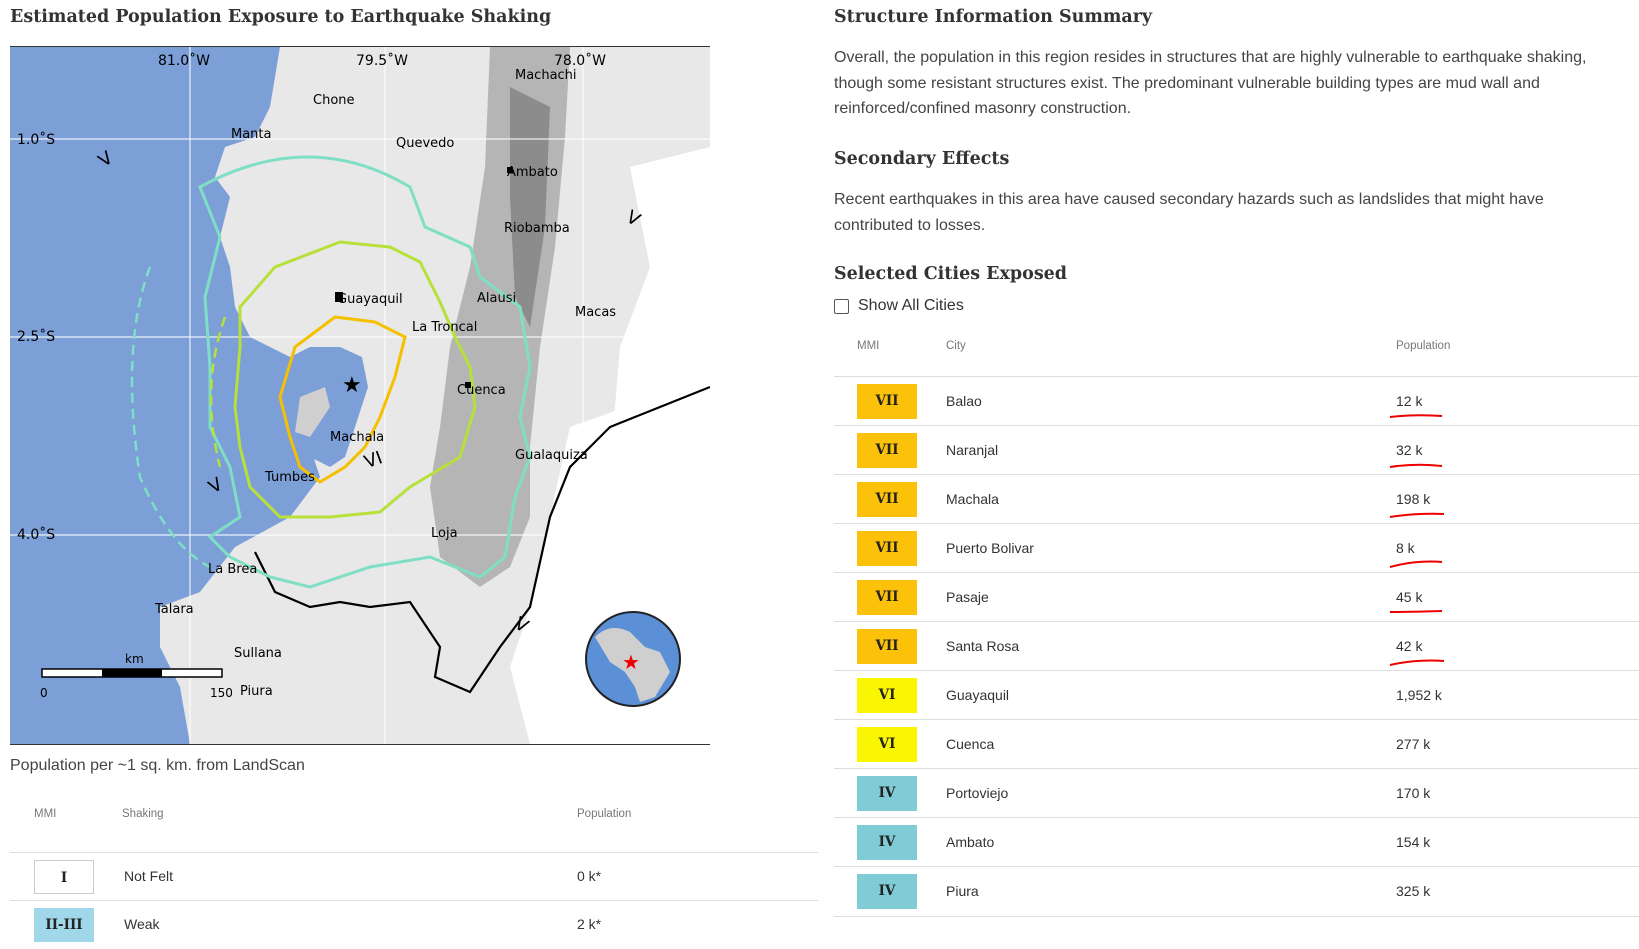 Image resolution: width=1639 pixels, height=949 pixels. What do you see at coordinates (142, 924) in the screenshot?
I see `shaking-level: Weak` at bounding box center [142, 924].